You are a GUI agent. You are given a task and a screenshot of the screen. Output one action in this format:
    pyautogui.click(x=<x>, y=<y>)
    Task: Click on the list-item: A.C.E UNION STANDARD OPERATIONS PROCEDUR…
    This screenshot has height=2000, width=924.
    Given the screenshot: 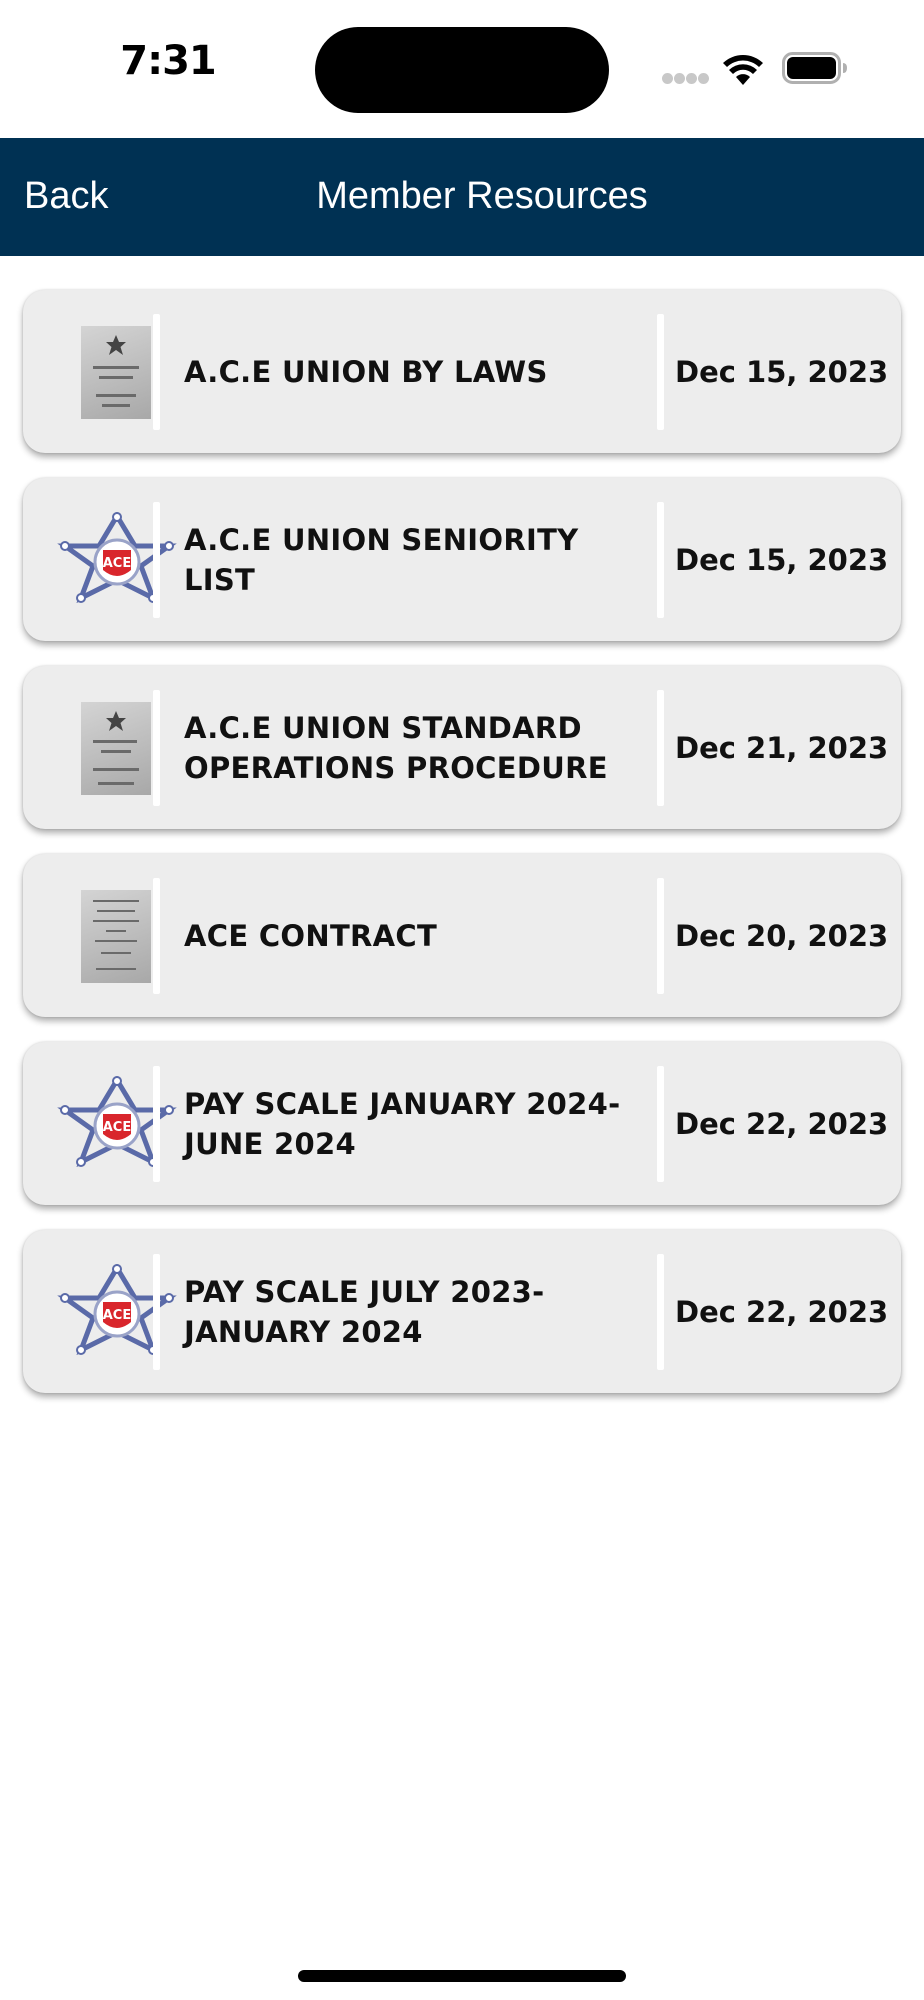 What is the action you would take?
    pyautogui.click(x=462, y=747)
    